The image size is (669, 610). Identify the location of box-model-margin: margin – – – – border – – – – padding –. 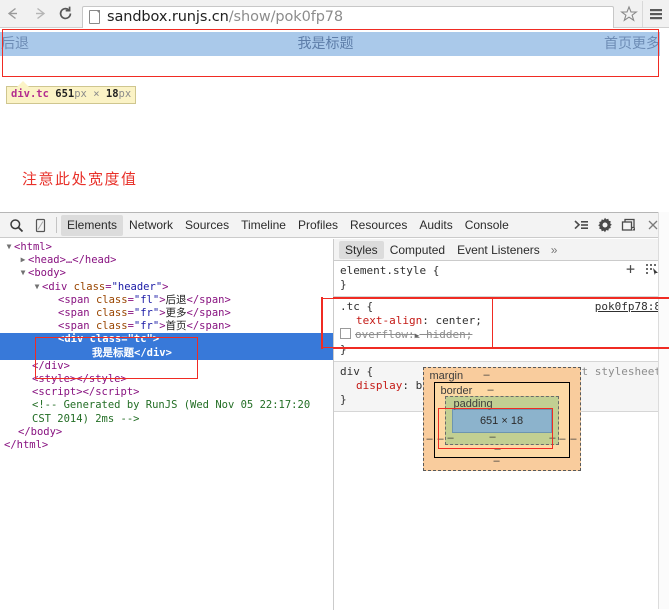
(501, 419).